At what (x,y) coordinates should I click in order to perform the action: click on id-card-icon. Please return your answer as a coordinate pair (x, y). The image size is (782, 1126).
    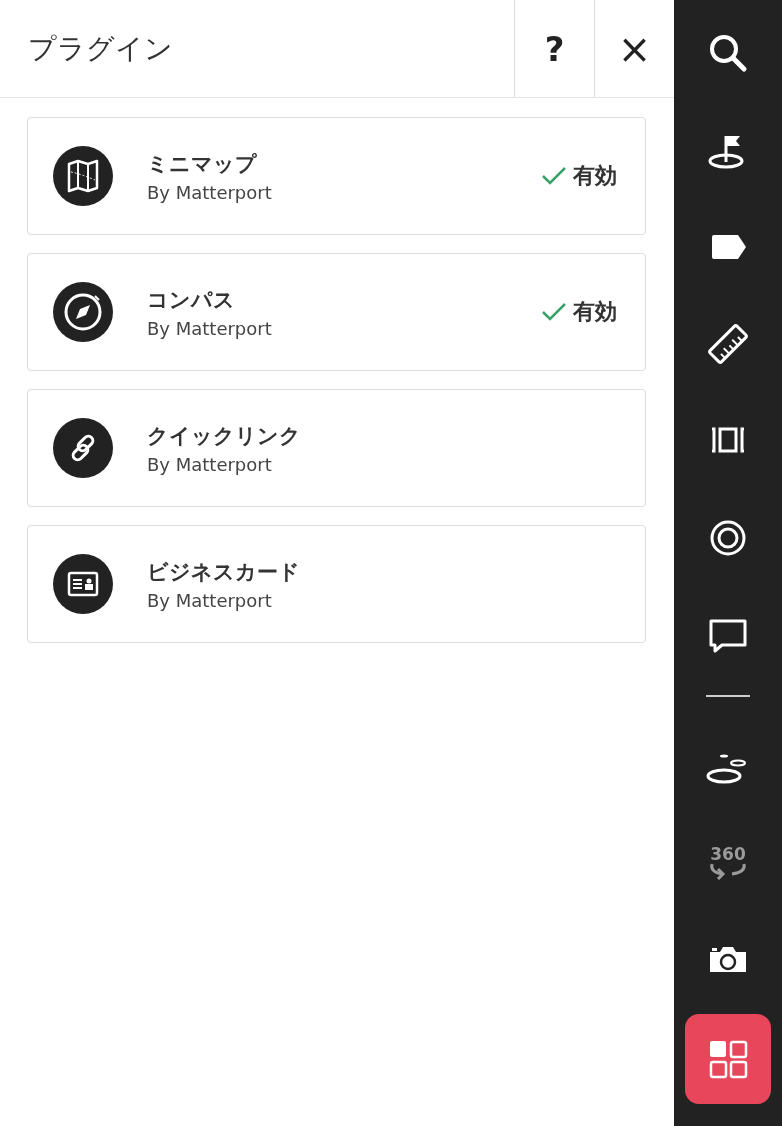
    Looking at the image, I should click on (83, 584).